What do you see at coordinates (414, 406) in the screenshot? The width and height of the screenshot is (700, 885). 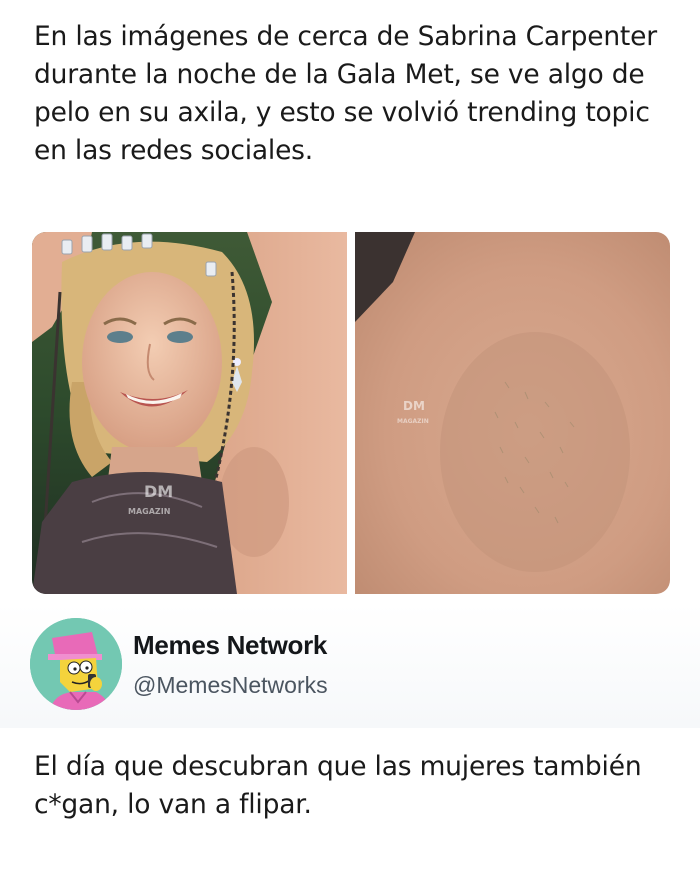 I see `watermark-logo-right: DM` at bounding box center [414, 406].